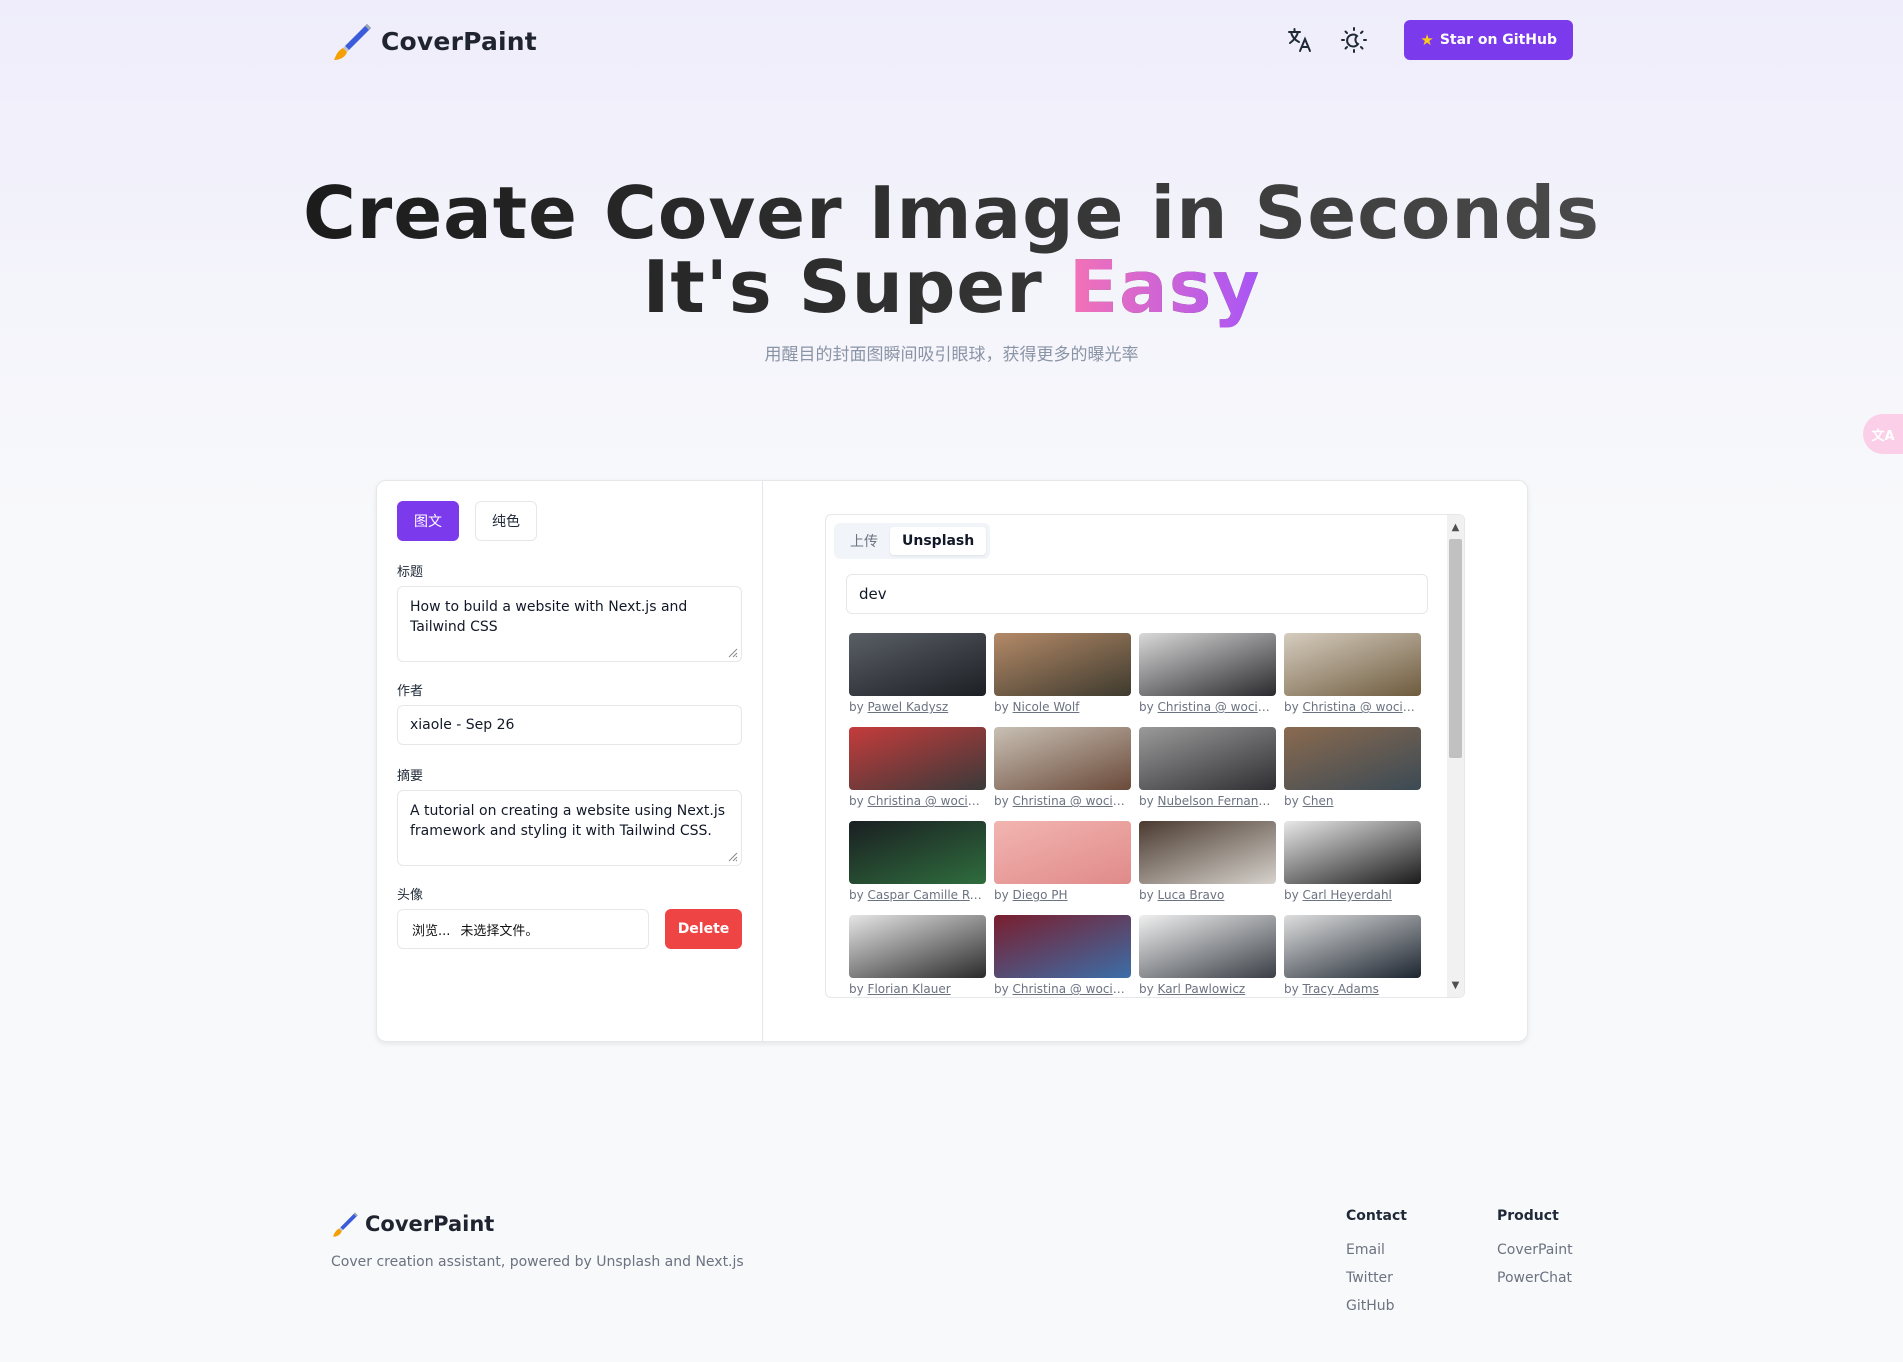  I want to click on photo-author-link: Tracy Adams, so click(1341, 989).